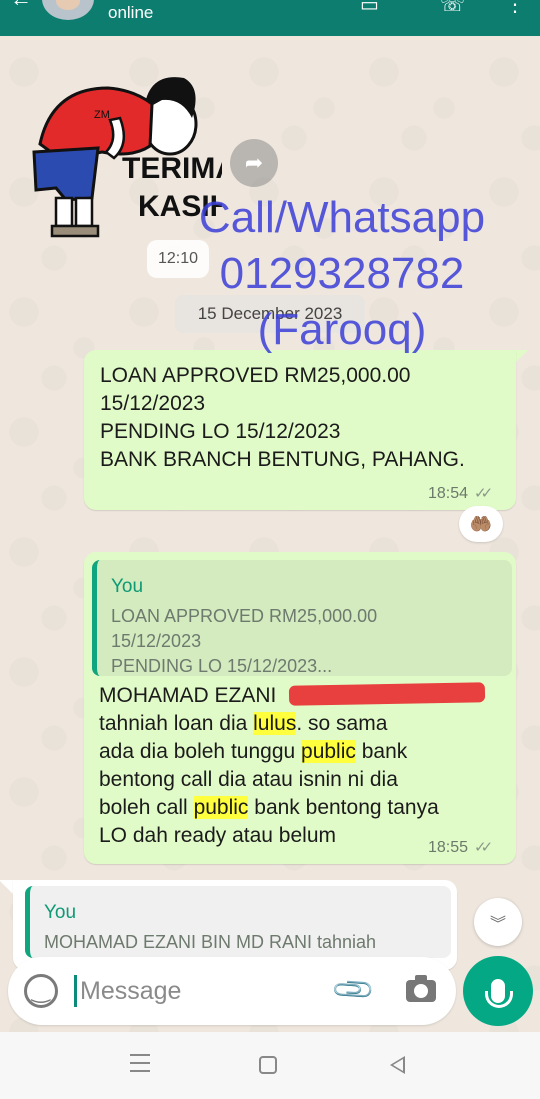 The height and width of the screenshot is (1099, 540). Describe the element at coordinates (178, 259) in the screenshot. I see `sticker-time: 12:10` at that location.